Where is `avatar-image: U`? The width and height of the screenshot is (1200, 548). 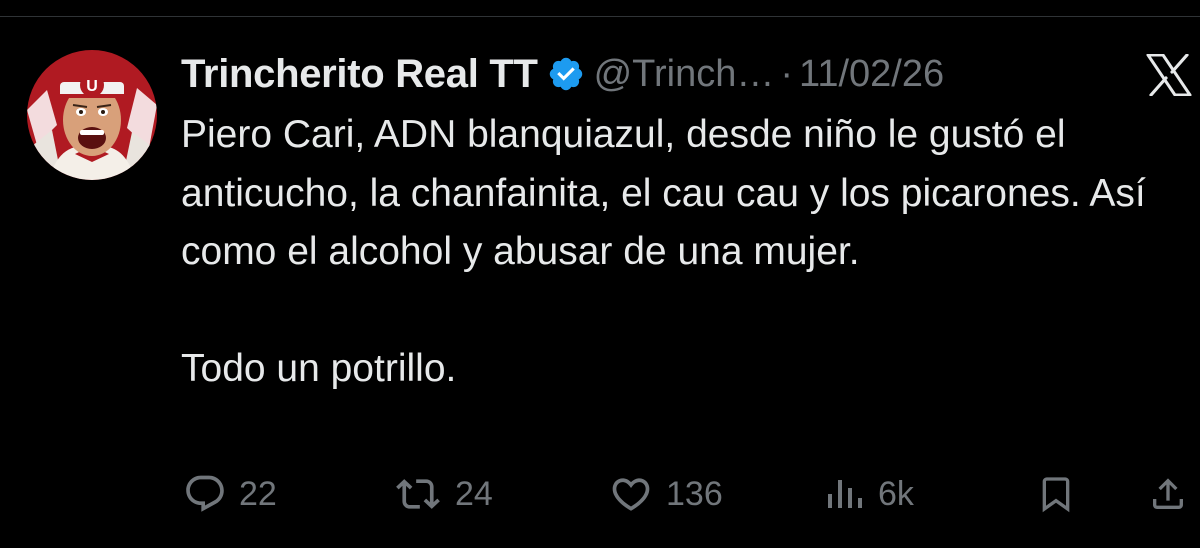 avatar-image: U is located at coordinates (92, 115).